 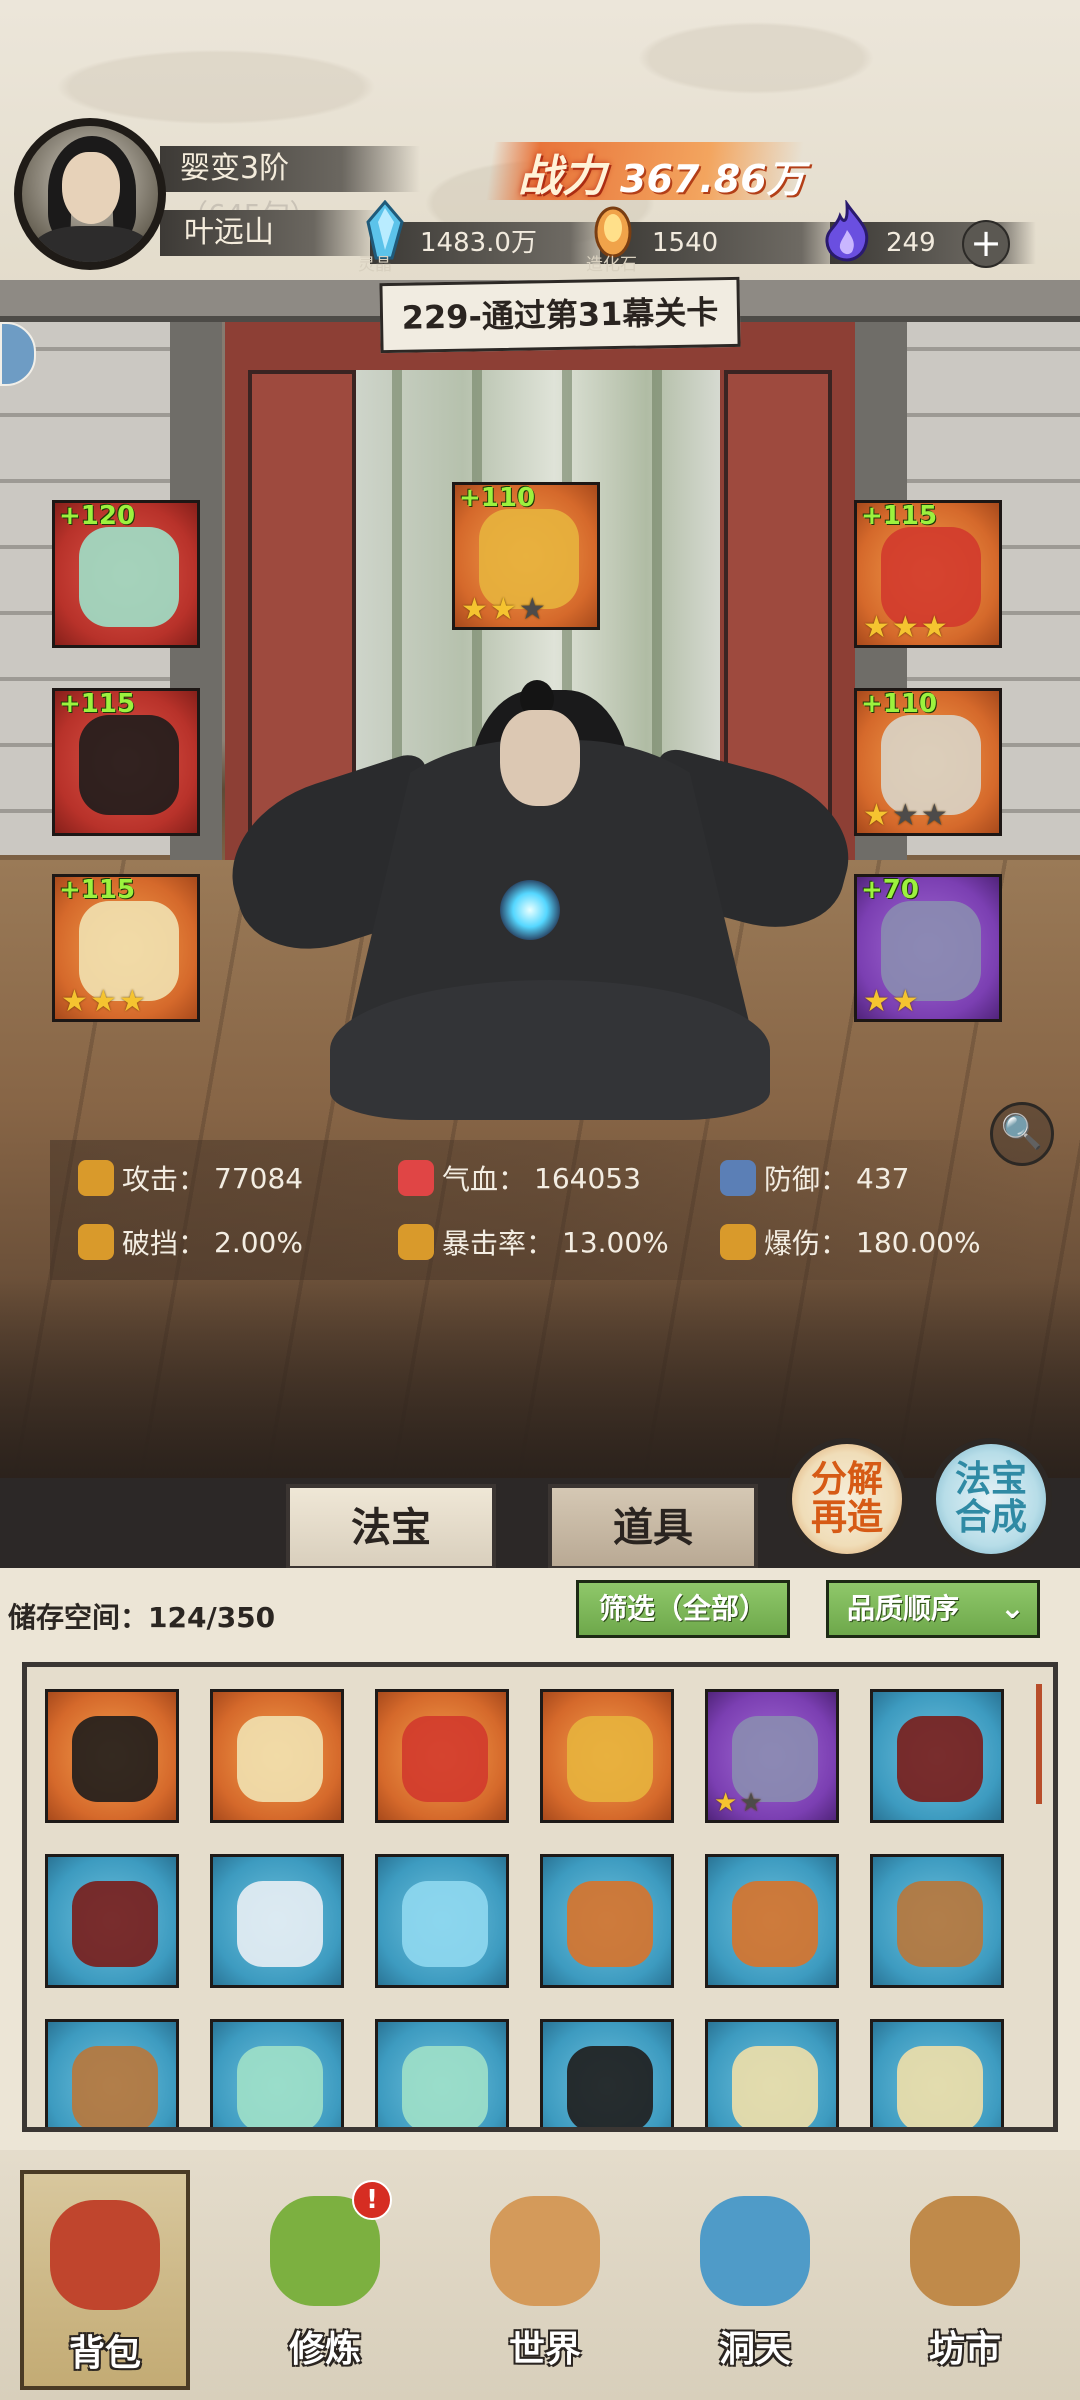 What do you see at coordinates (235, 168) in the screenshot?
I see `realm-label: 婴变3阶` at bounding box center [235, 168].